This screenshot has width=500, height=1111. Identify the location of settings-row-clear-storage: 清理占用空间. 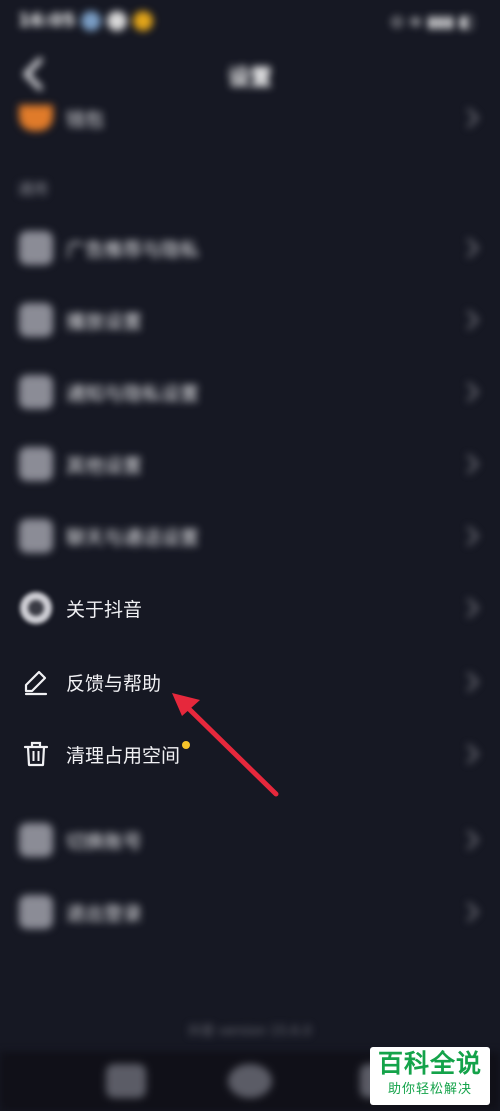
(250, 754).